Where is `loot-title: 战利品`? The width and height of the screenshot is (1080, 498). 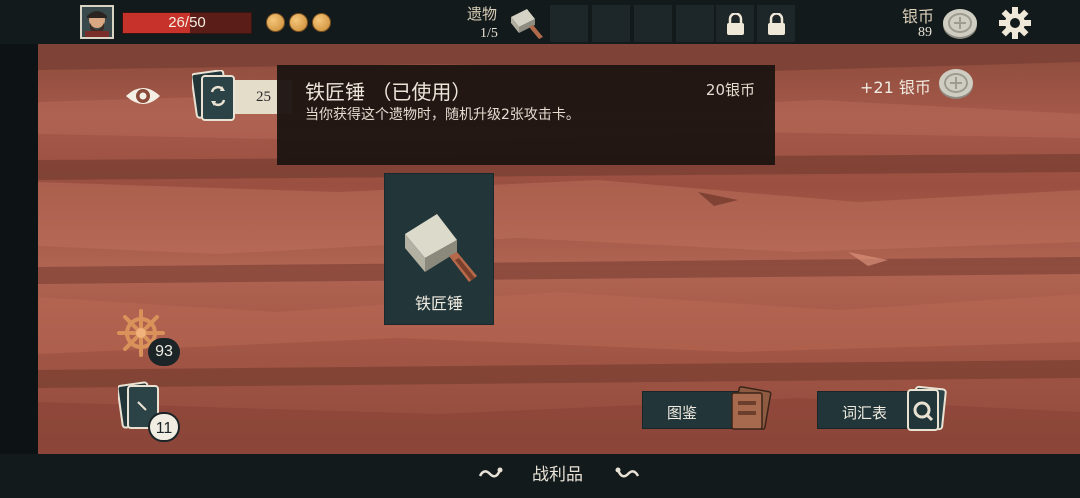
loot-title: 战利品 is located at coordinates (557, 475).